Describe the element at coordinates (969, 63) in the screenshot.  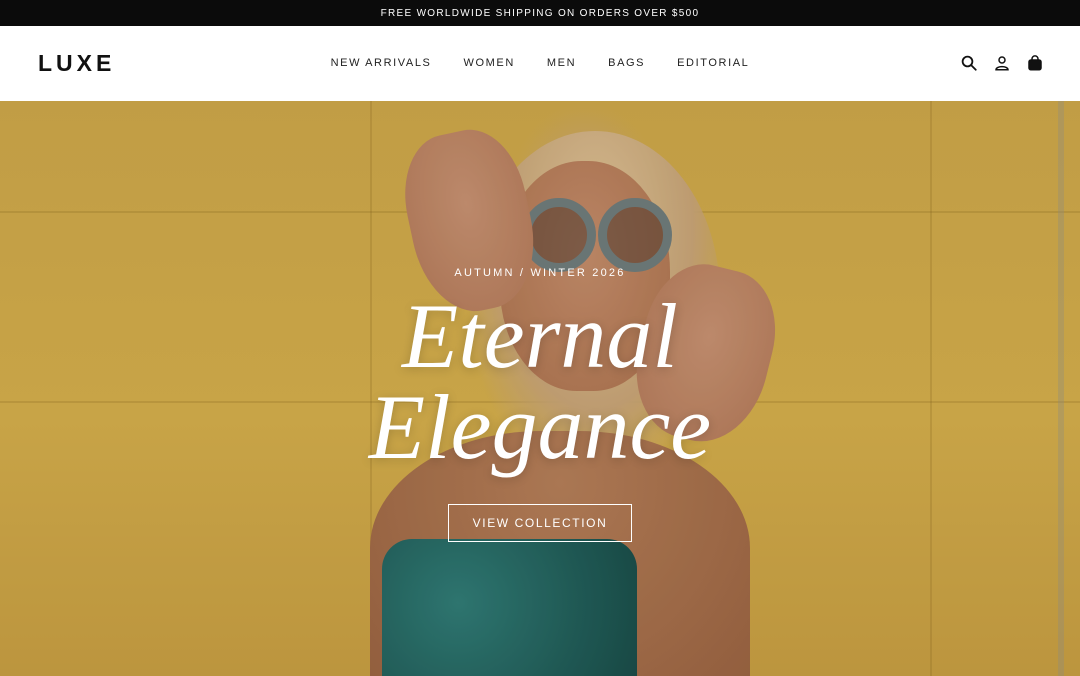
I see `search-icon` at that location.